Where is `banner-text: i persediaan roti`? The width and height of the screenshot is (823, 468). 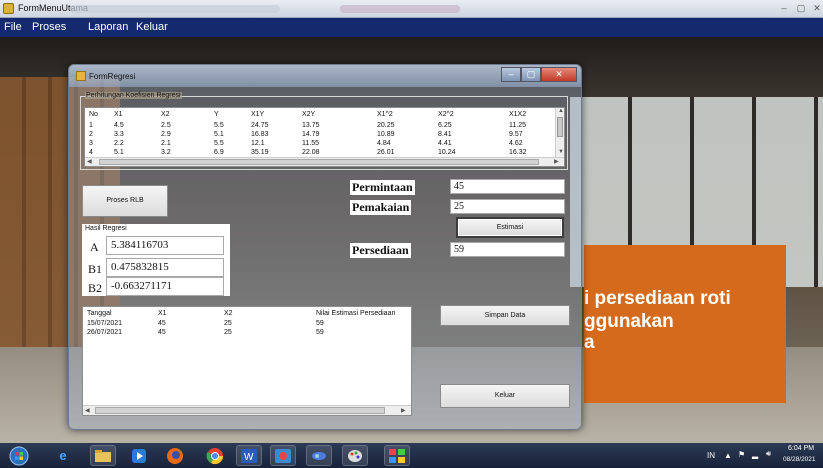
banner-text: i persediaan roti is located at coordinates (657, 298).